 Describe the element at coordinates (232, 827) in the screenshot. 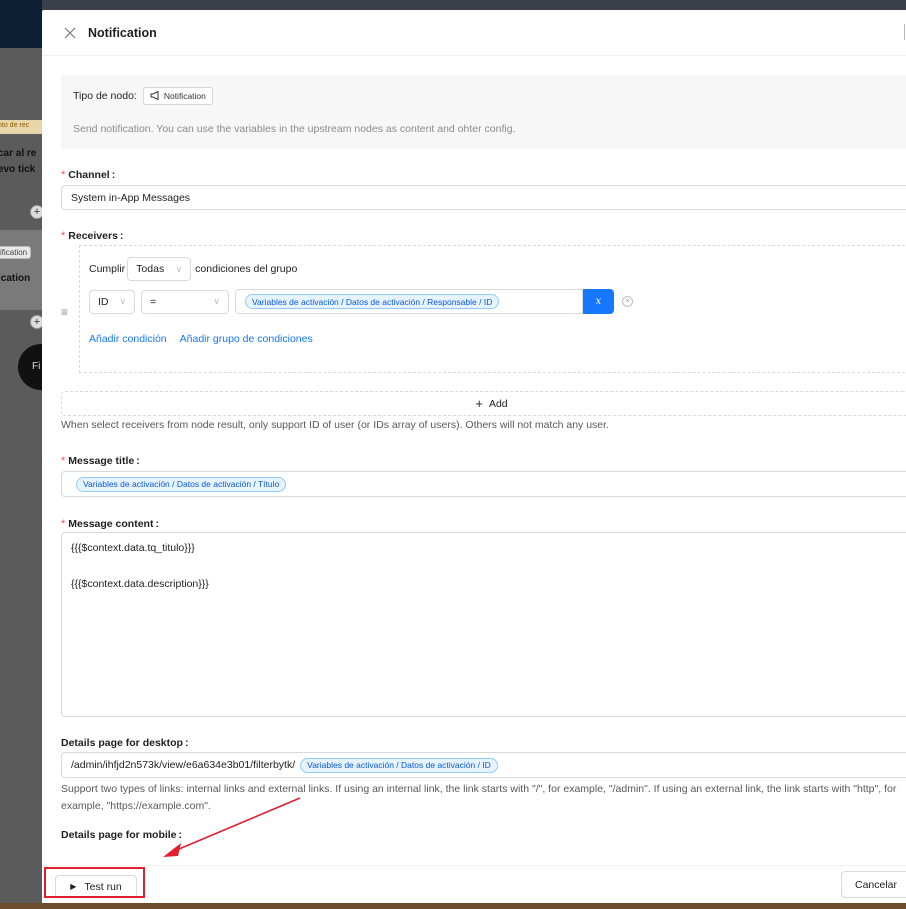

I see `annotation-arrow` at that location.